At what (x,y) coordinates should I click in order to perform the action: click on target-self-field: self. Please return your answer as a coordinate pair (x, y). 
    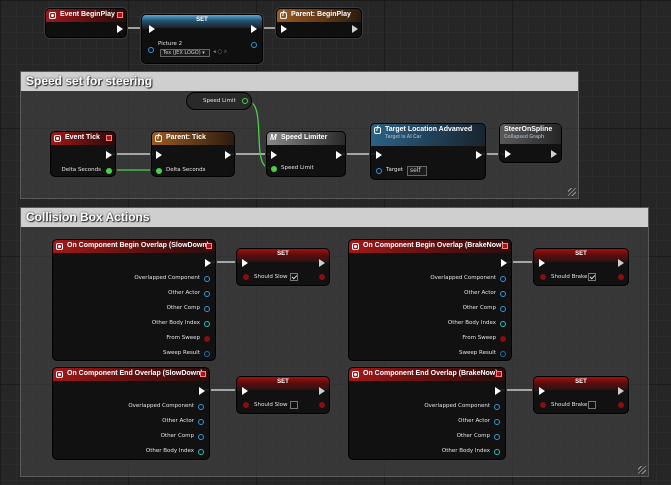
    Looking at the image, I should click on (417, 171).